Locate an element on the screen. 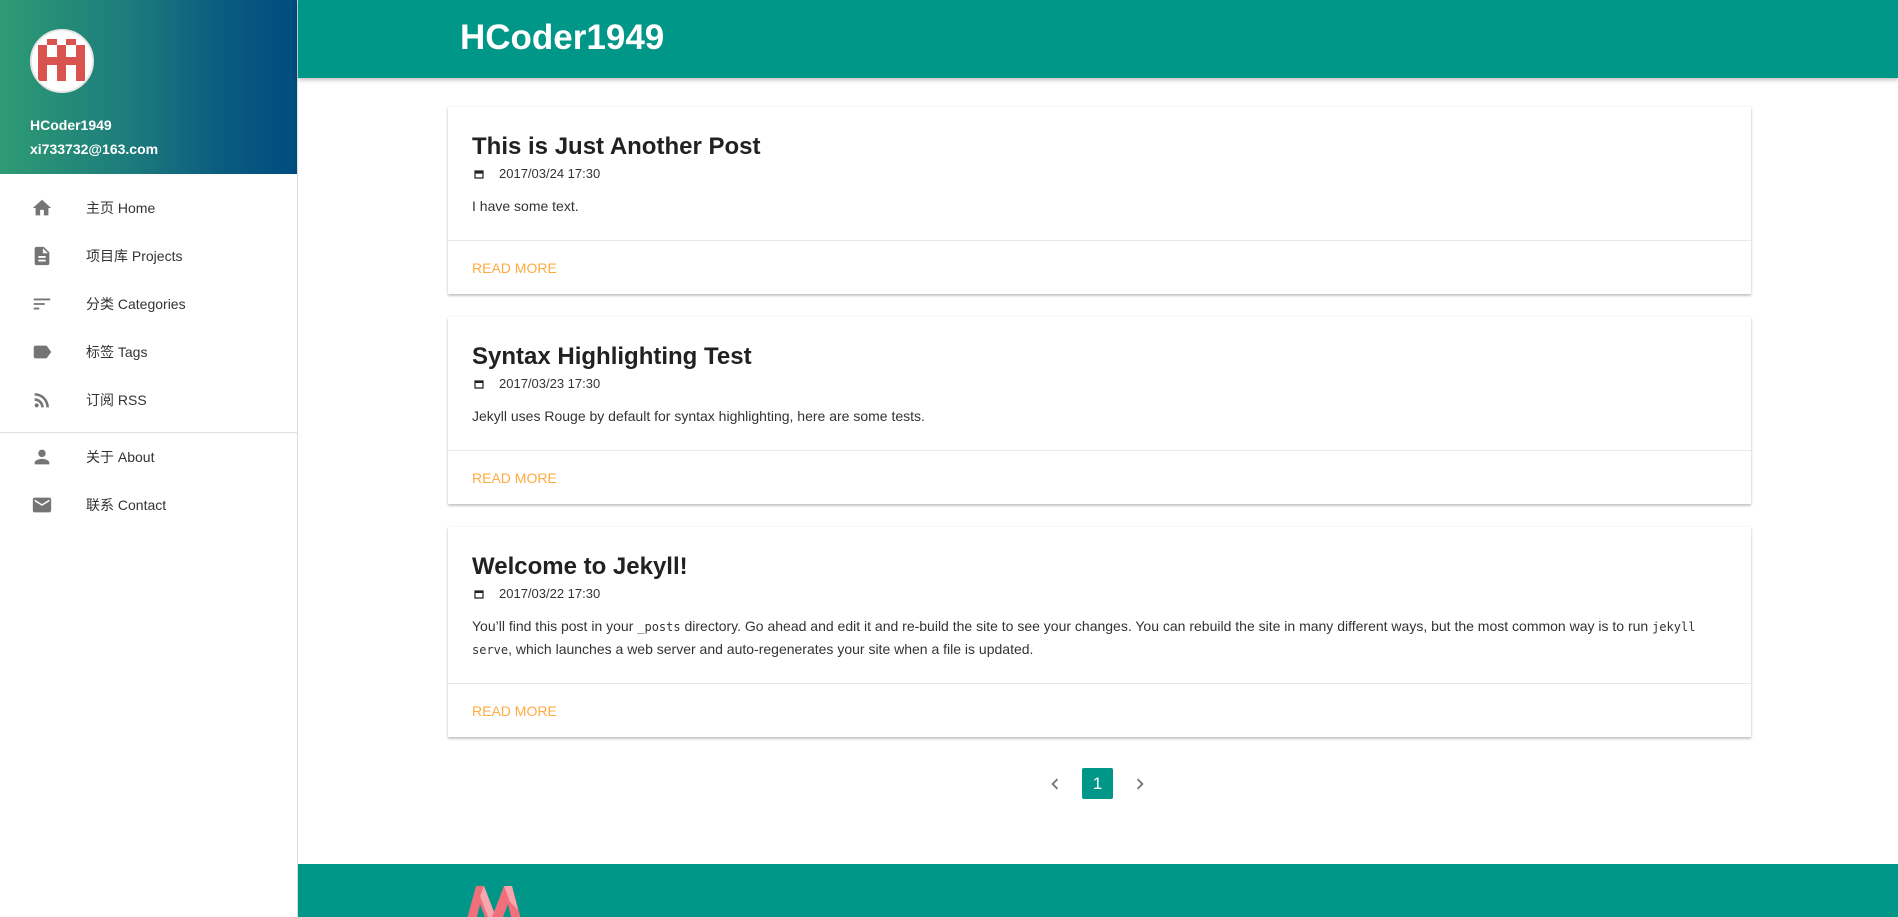 This screenshot has height=917, width=1898. sidebar-item-about: 关于 About is located at coordinates (148, 457).